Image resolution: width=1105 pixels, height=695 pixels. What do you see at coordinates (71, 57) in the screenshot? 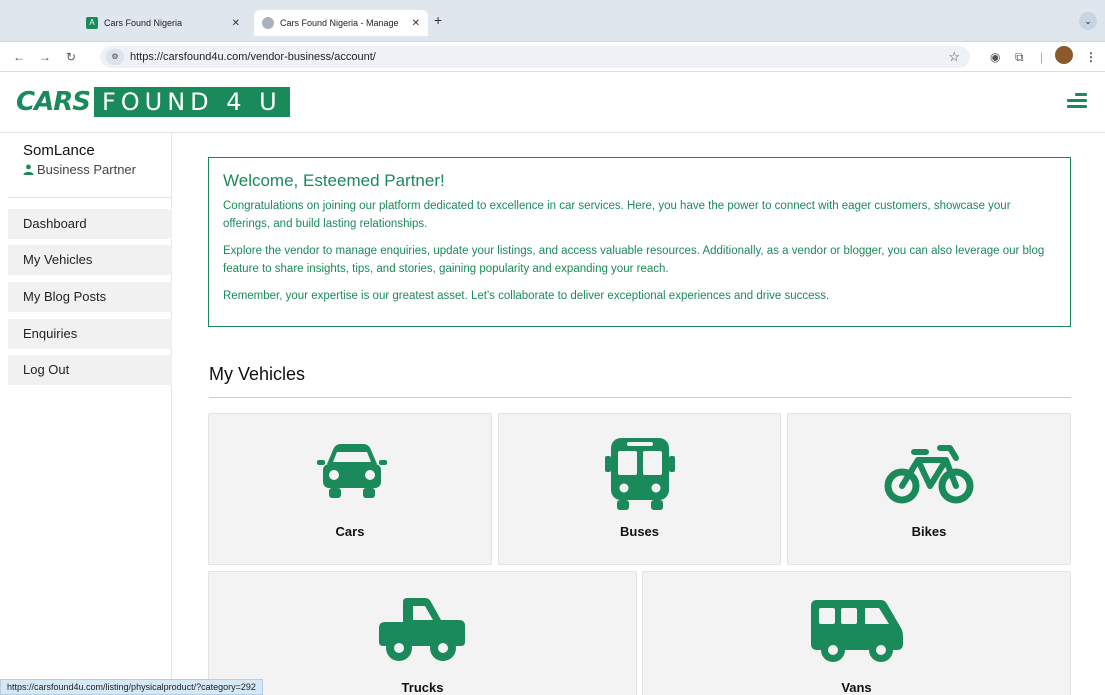
I see `reload-icon: ↻` at bounding box center [71, 57].